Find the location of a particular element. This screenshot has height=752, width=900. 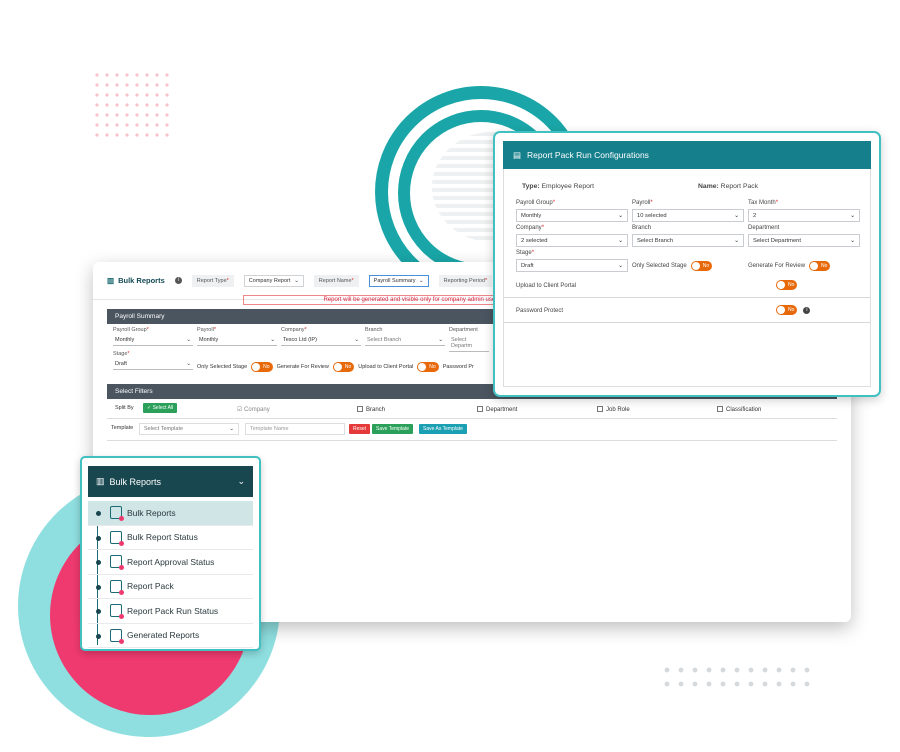

select-all-button: ✓ Select All is located at coordinates (160, 408).